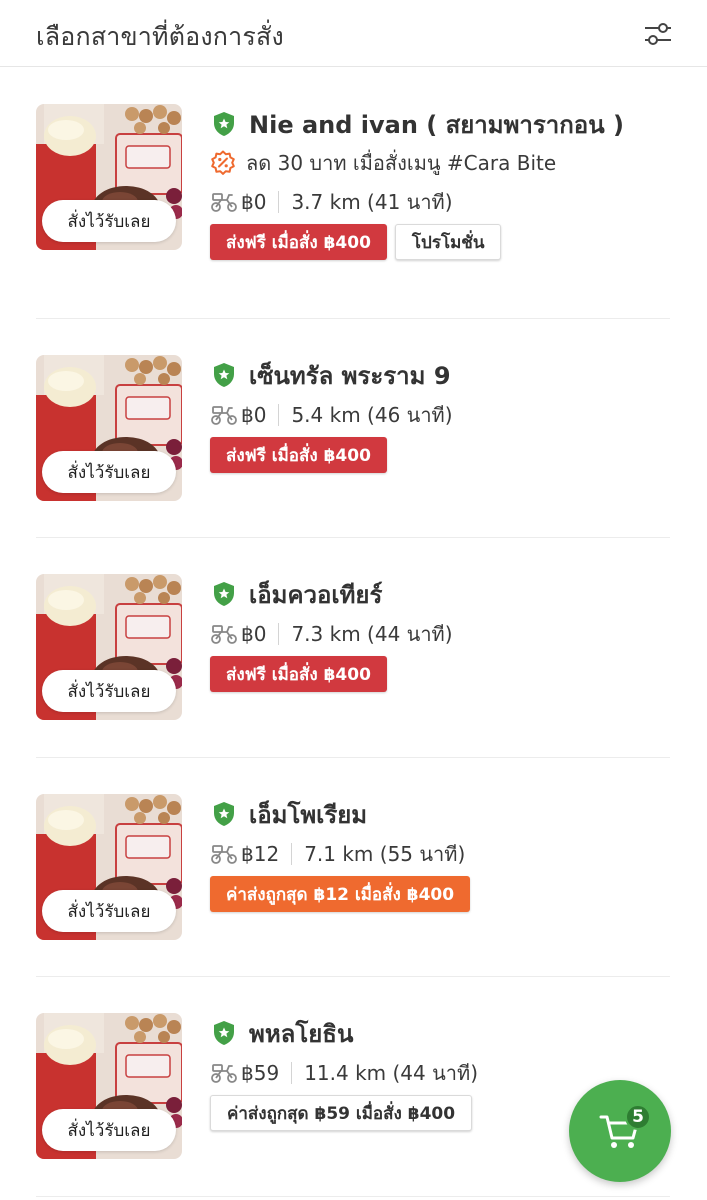  Describe the element at coordinates (301, 1033) in the screenshot. I see `branch-name: พหลโยธิน` at that location.